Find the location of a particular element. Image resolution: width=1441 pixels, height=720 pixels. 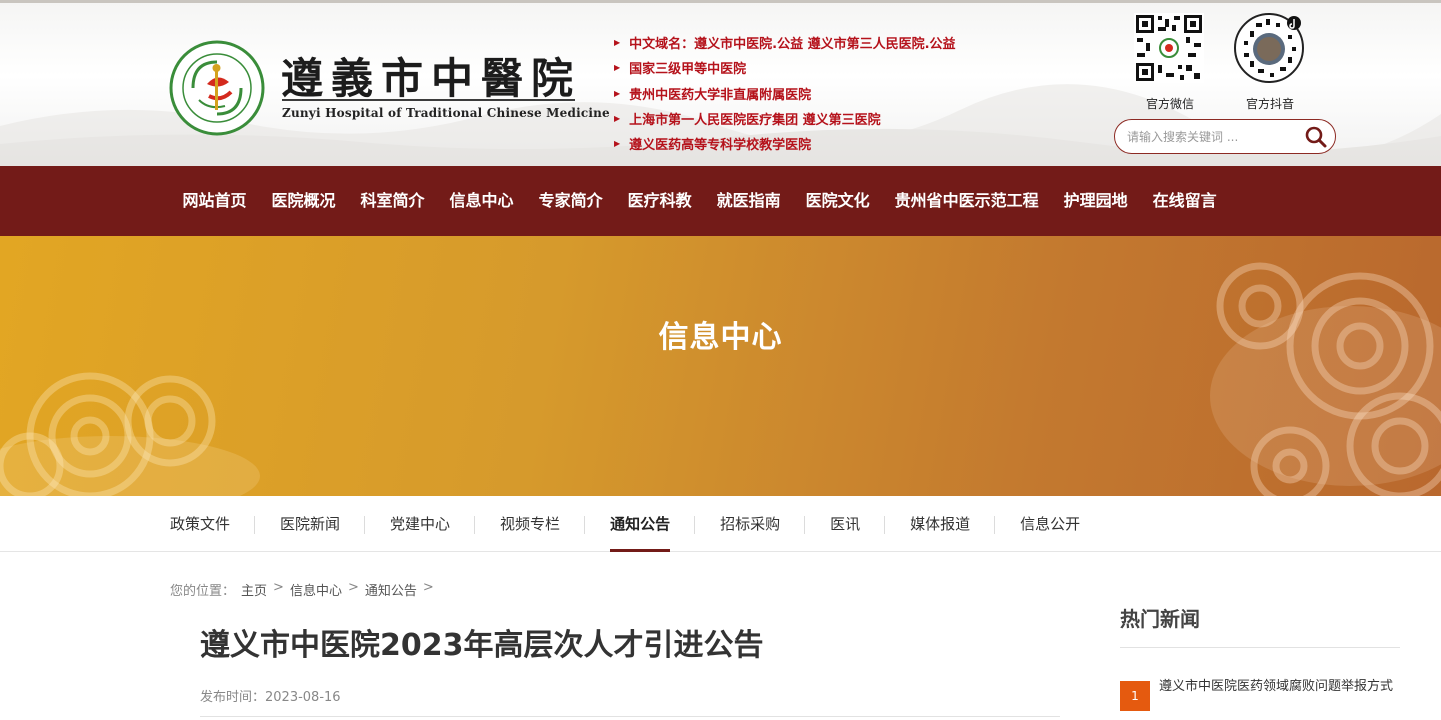

breadcrumb: 您的位置： 主页 > 信息中心 > 通知公告 > is located at coordinates (302, 589).